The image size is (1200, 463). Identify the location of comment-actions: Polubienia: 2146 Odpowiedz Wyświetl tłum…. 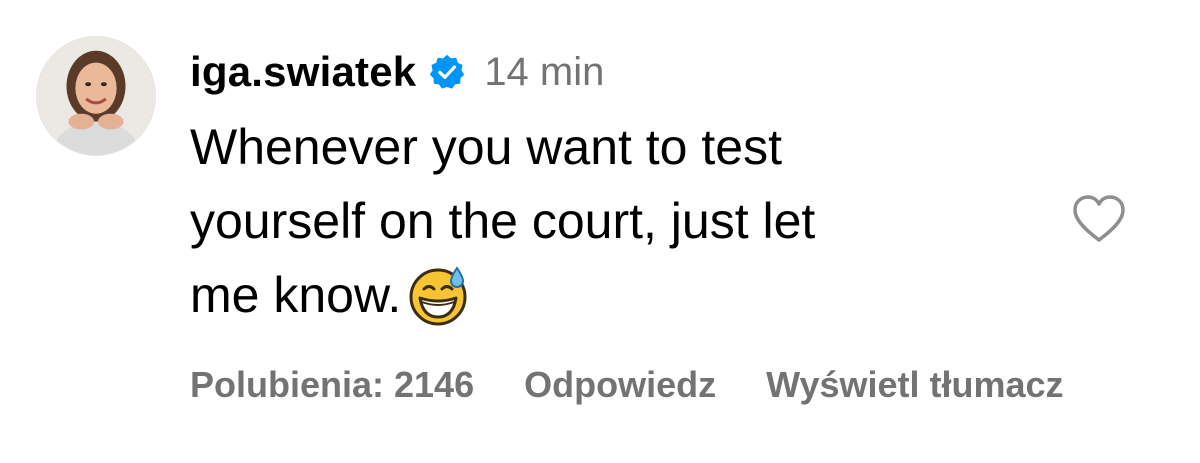
(647, 385).